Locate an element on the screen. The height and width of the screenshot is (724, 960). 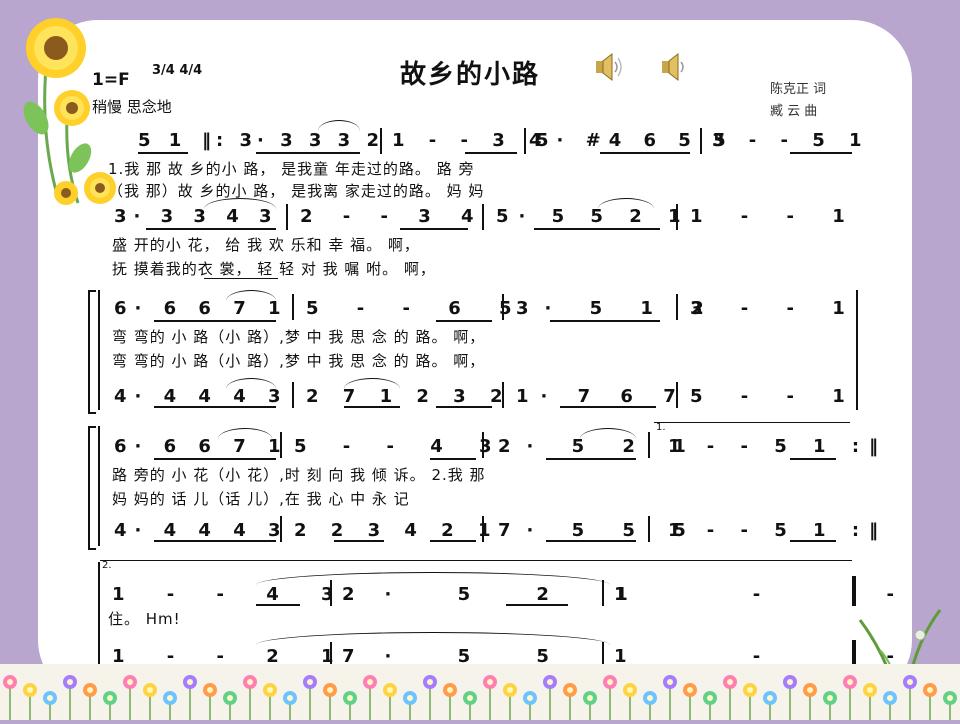
time-signature: 3/4 4/4 is located at coordinates (177, 70).